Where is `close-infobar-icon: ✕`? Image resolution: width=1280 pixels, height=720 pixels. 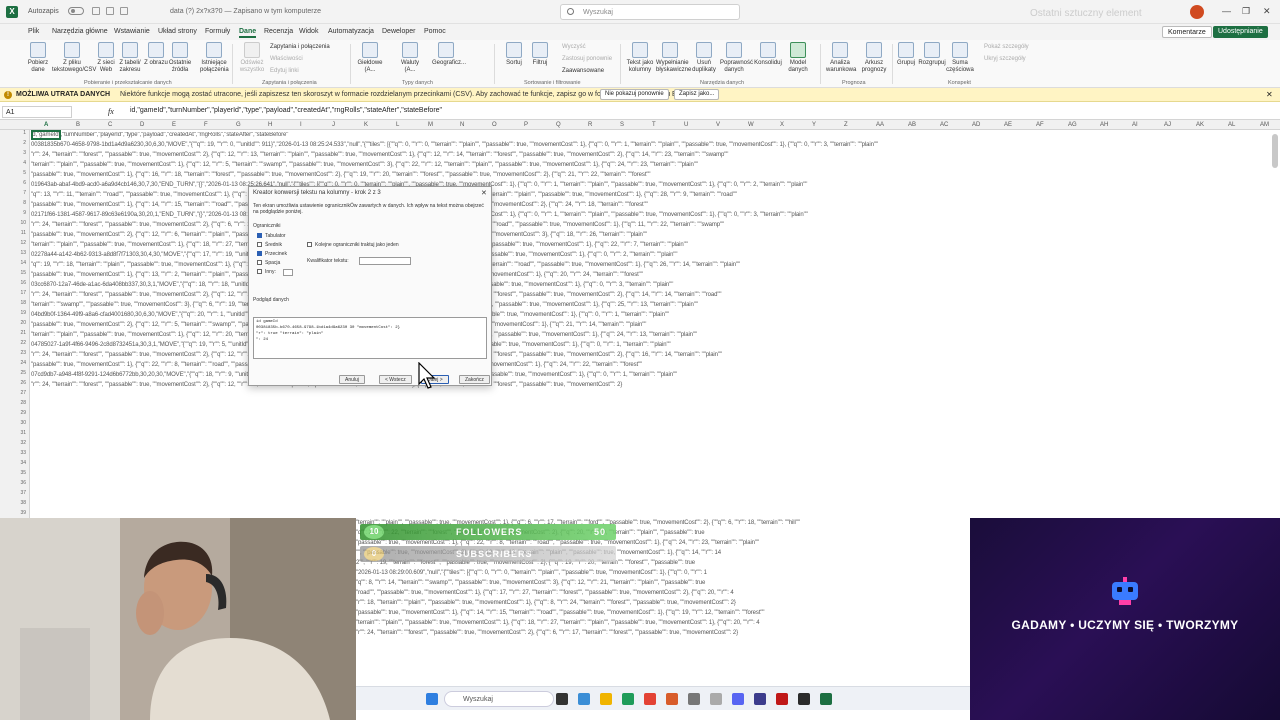 close-infobar-icon: ✕ is located at coordinates (1269, 94).